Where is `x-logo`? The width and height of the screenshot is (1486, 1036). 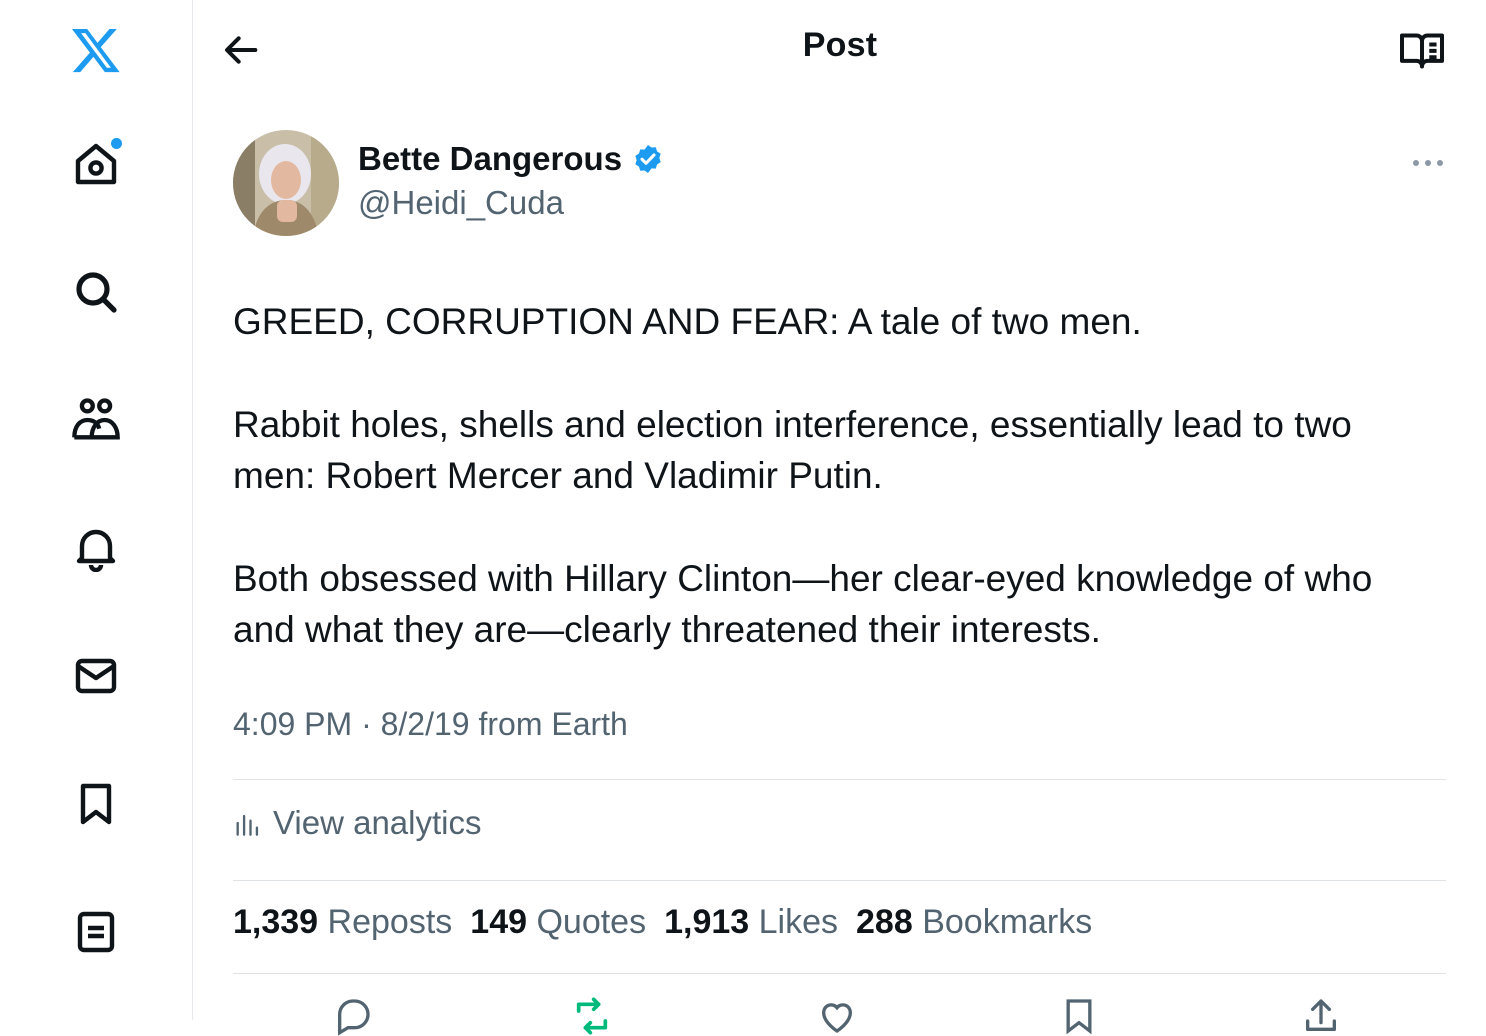
x-logo is located at coordinates (96, 50).